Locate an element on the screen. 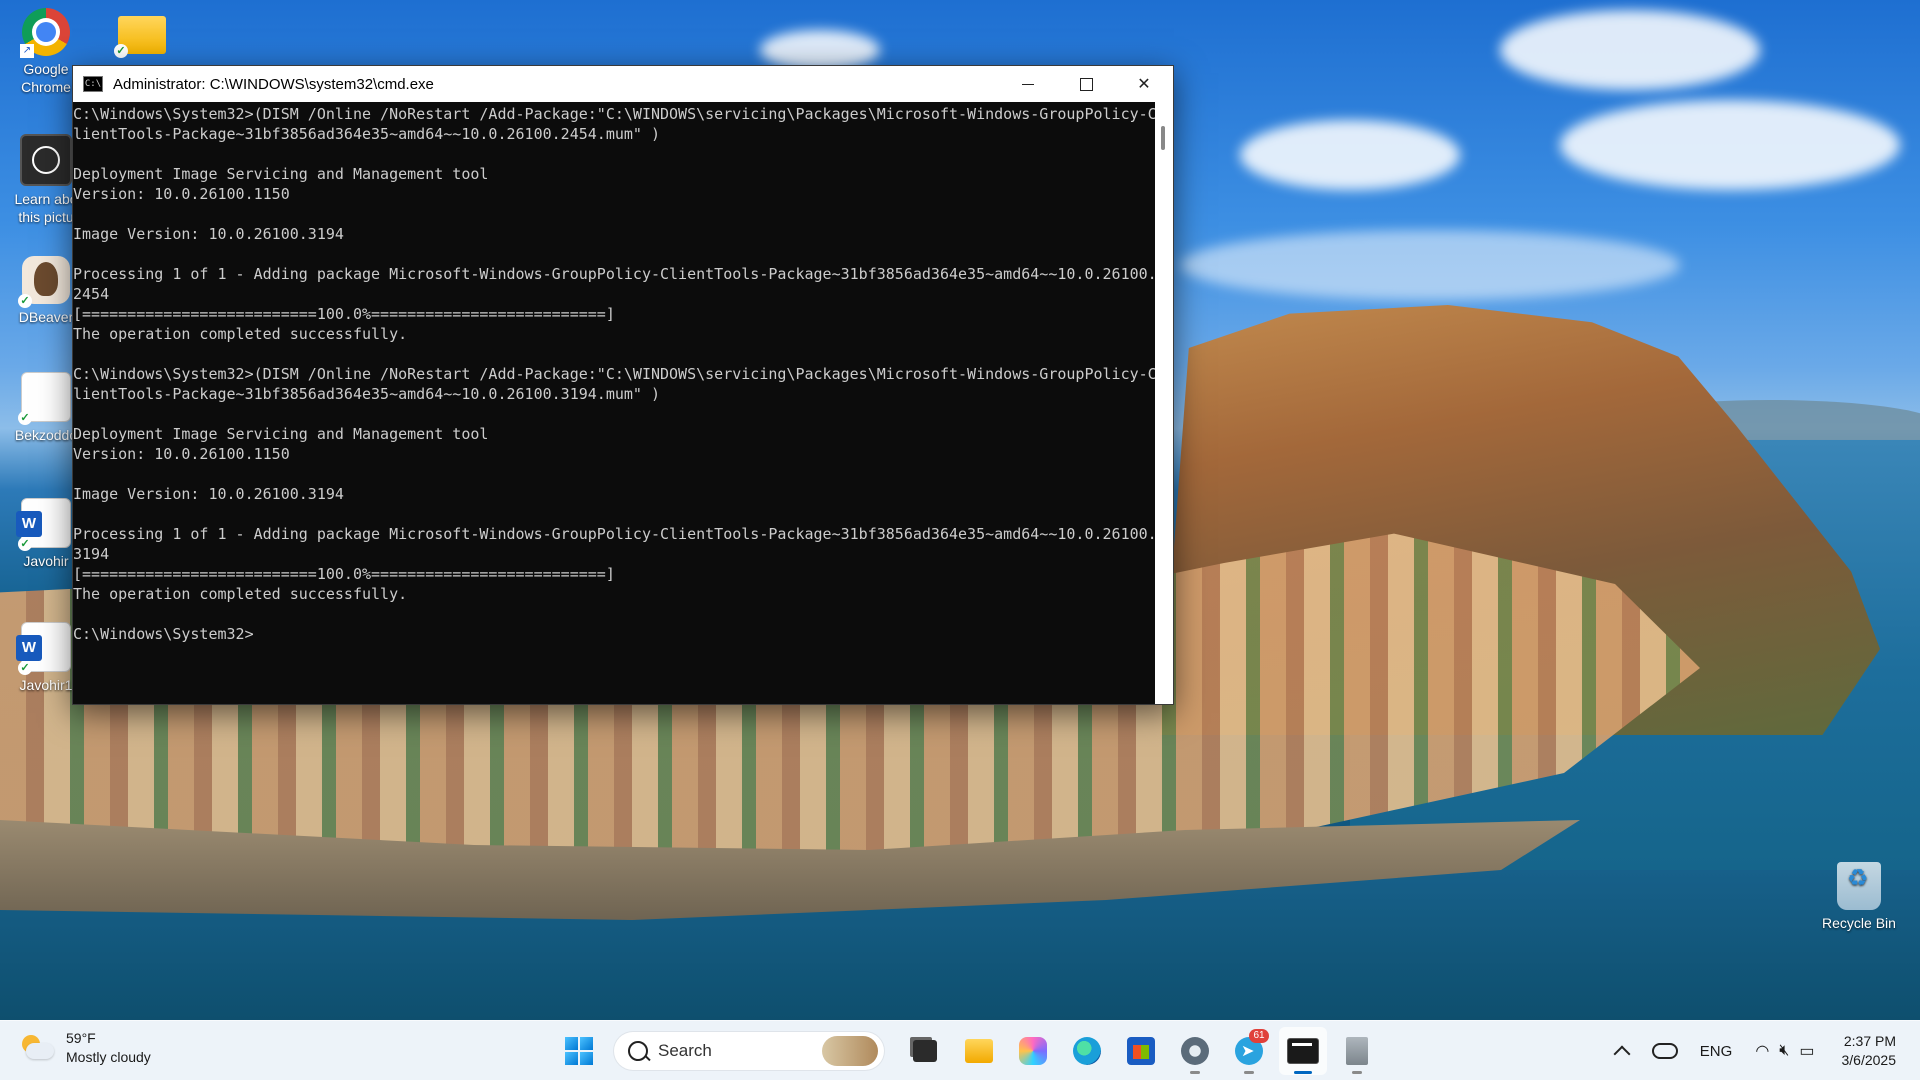  system-tray: ENG ◠ 🔇︎ ▭ 2:37 PM 3/6/2025 is located at coordinates (1762, 1050).